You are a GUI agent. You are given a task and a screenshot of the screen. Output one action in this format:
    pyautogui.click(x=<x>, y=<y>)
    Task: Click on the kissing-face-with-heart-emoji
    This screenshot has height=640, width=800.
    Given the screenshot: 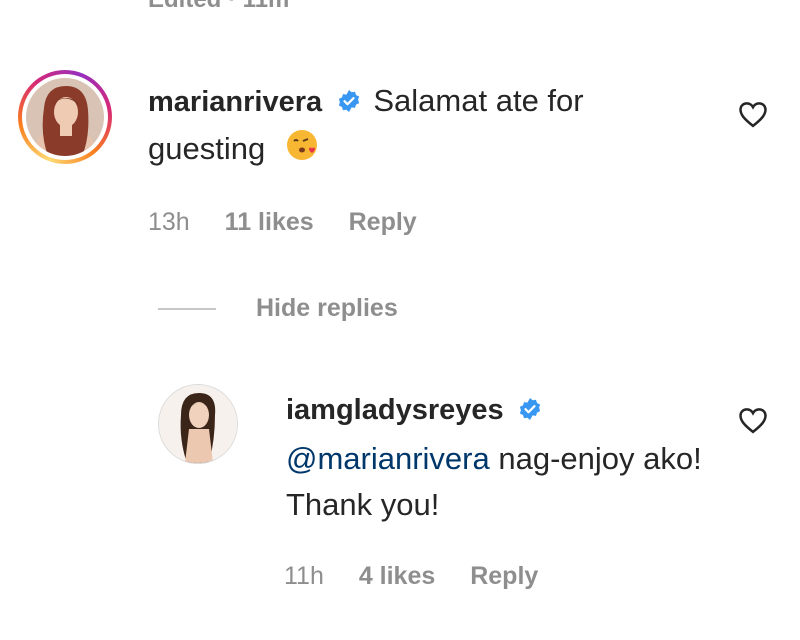 What is the action you would take?
    pyautogui.click(x=302, y=151)
    